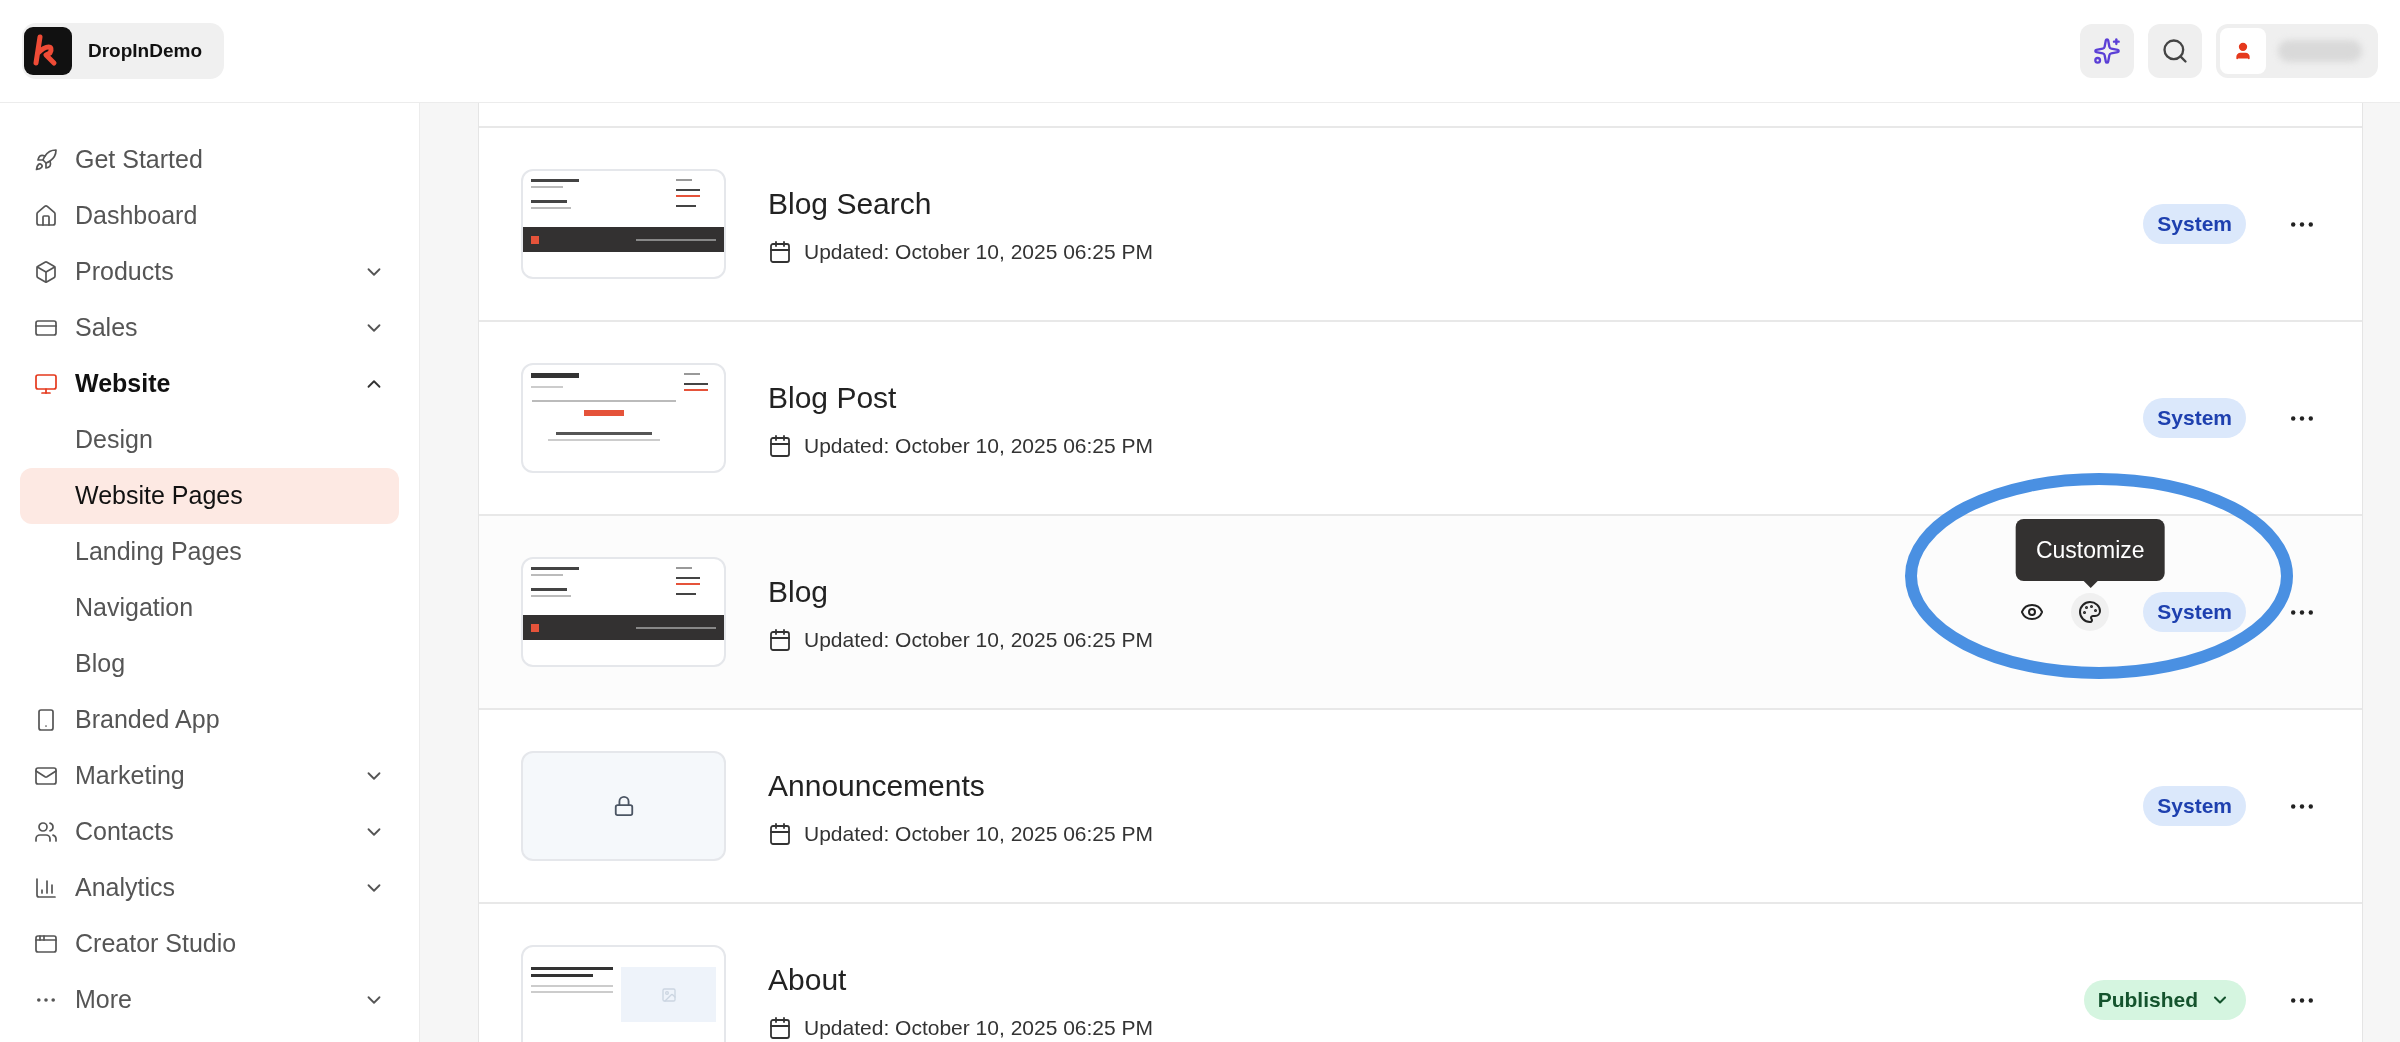 The width and height of the screenshot is (2400, 1042). Describe the element at coordinates (209, 552) in the screenshot. I see `sidebar-subitem: Landing Pages` at that location.